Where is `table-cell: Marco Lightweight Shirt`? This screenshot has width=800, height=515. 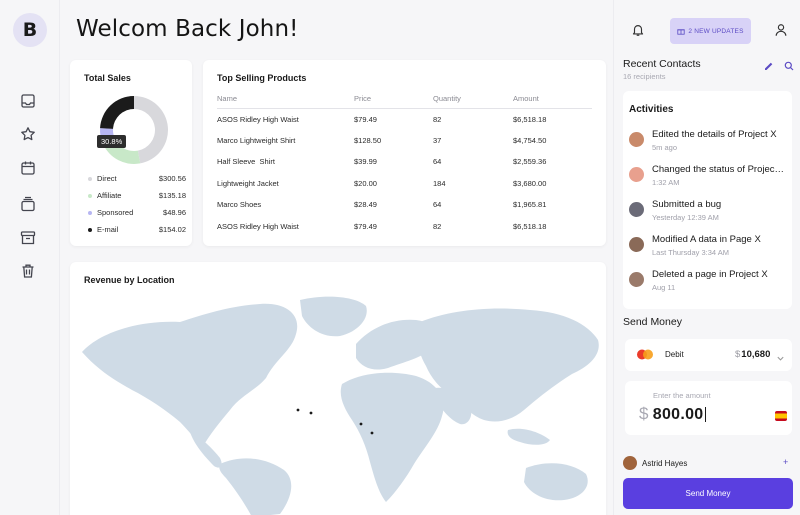 table-cell: Marco Lightweight Shirt is located at coordinates (256, 140).